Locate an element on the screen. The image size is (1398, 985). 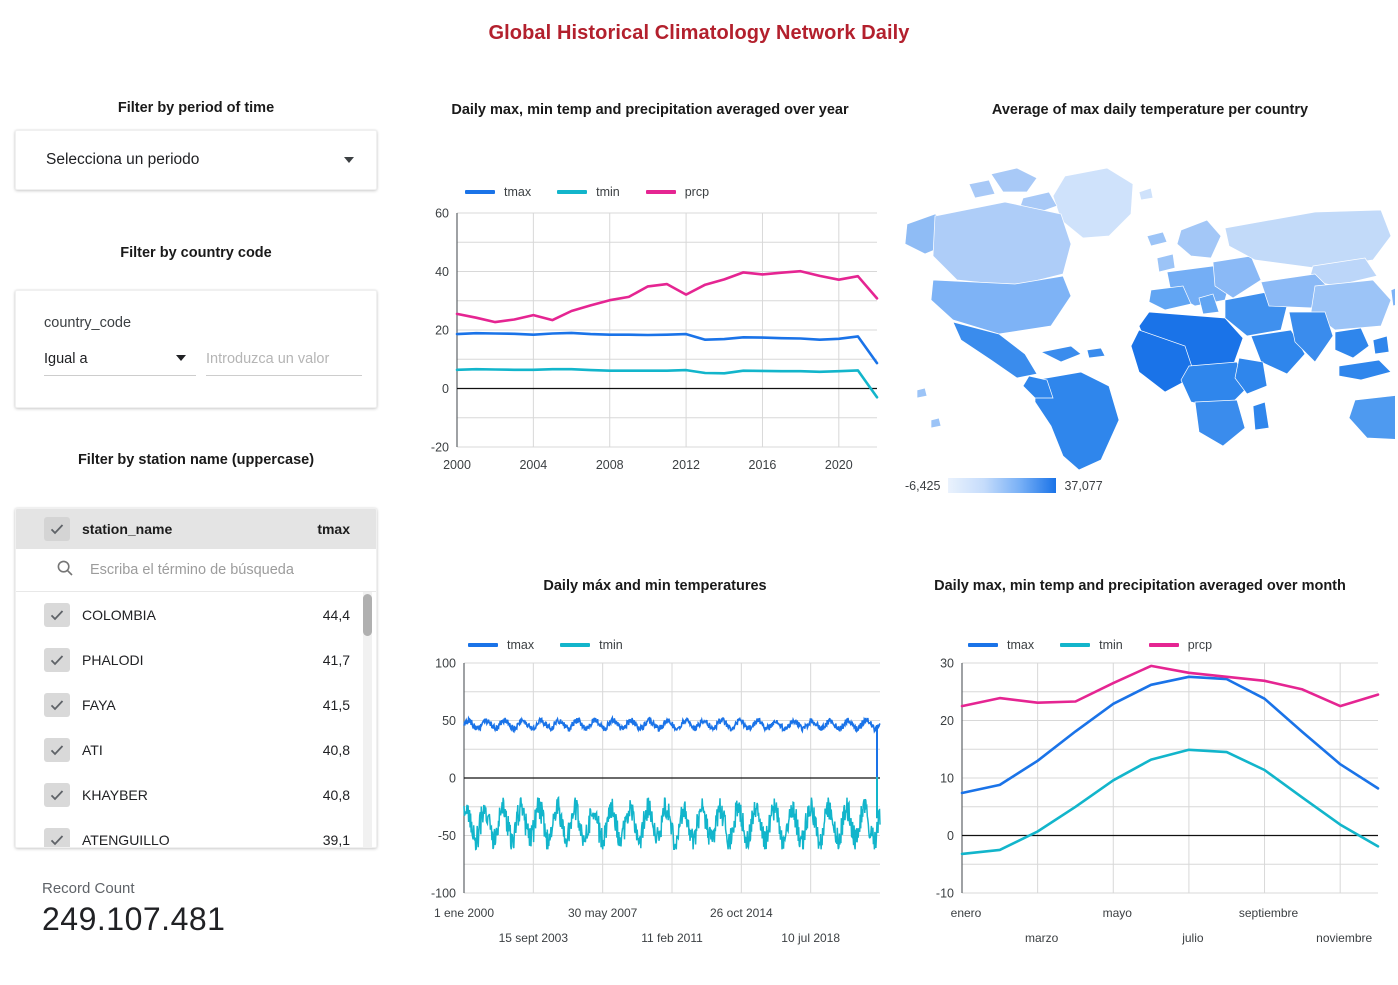
table-row: PHALODI 41,7 is located at coordinates (196, 659).